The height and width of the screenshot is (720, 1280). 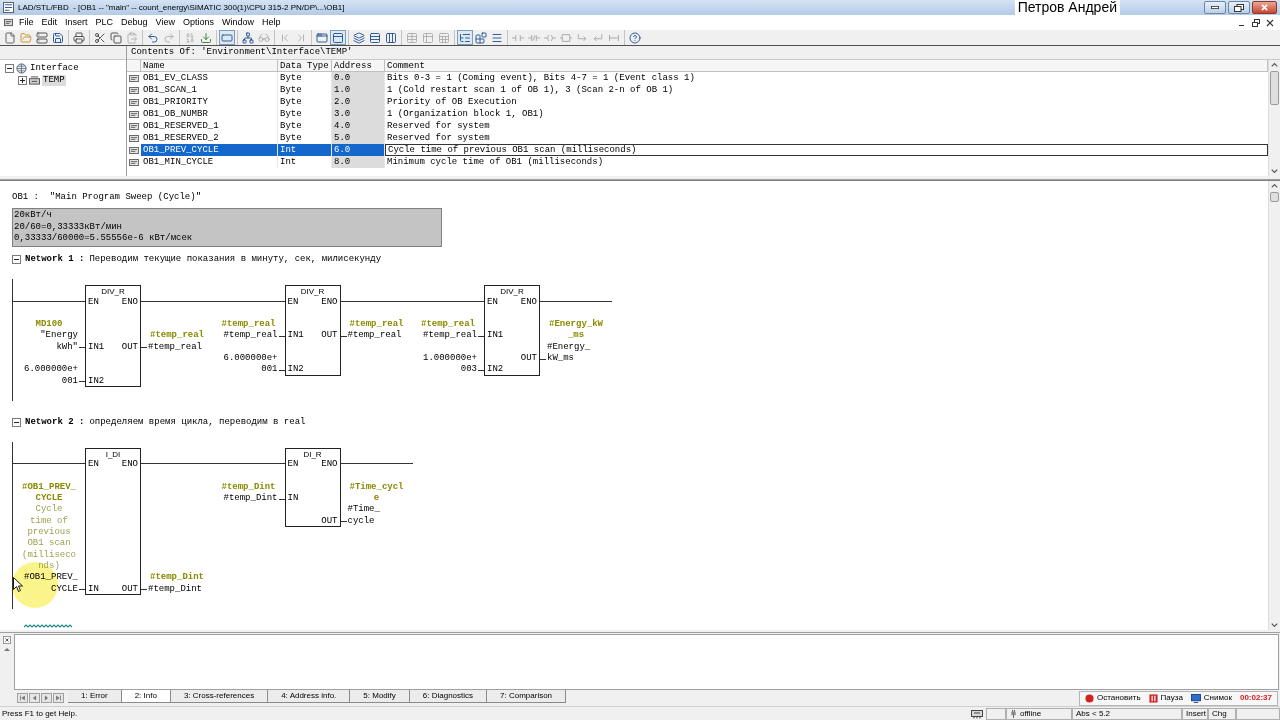 I want to click on menu-item: Debug, so click(x=134, y=22).